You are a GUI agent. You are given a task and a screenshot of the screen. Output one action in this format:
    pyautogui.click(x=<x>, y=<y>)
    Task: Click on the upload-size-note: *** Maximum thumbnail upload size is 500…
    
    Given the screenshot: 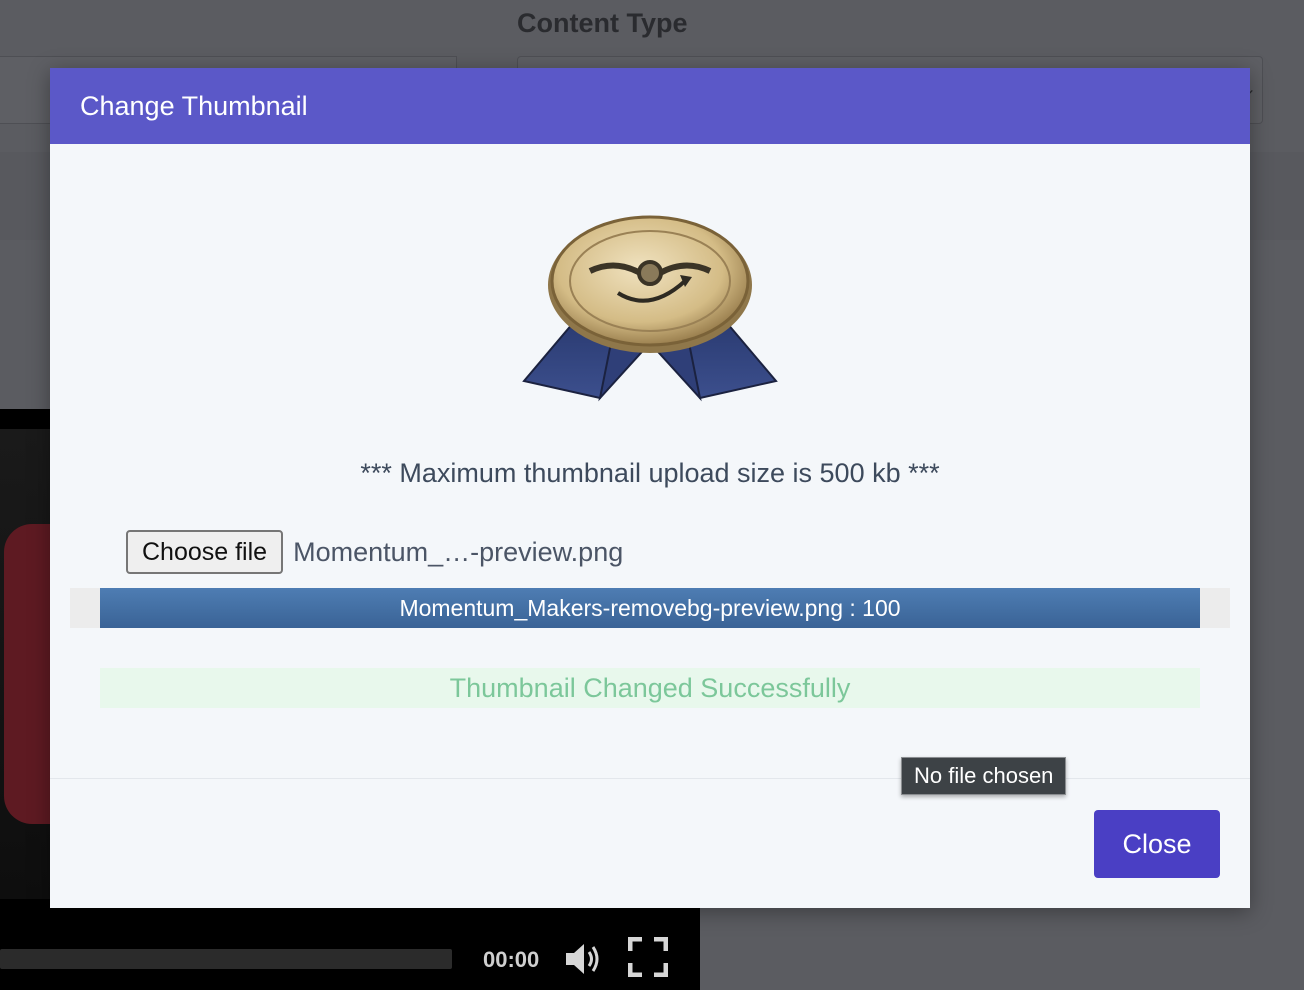 What is the action you would take?
    pyautogui.click(x=650, y=473)
    